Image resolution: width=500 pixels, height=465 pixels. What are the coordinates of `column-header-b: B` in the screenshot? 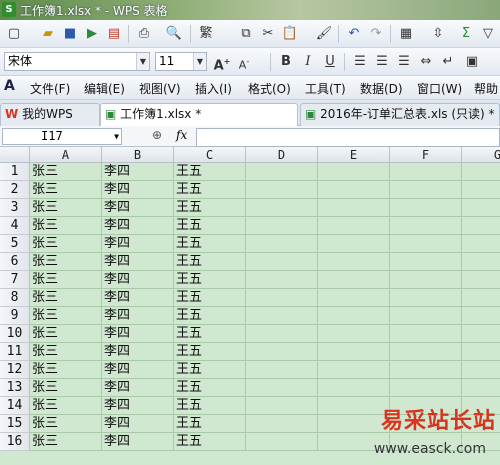 It's located at (138, 155).